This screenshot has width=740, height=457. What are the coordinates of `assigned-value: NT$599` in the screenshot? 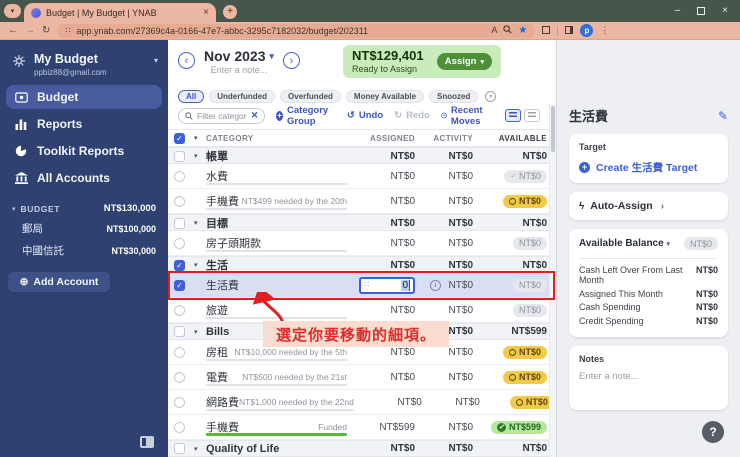 It's located at (385, 427).